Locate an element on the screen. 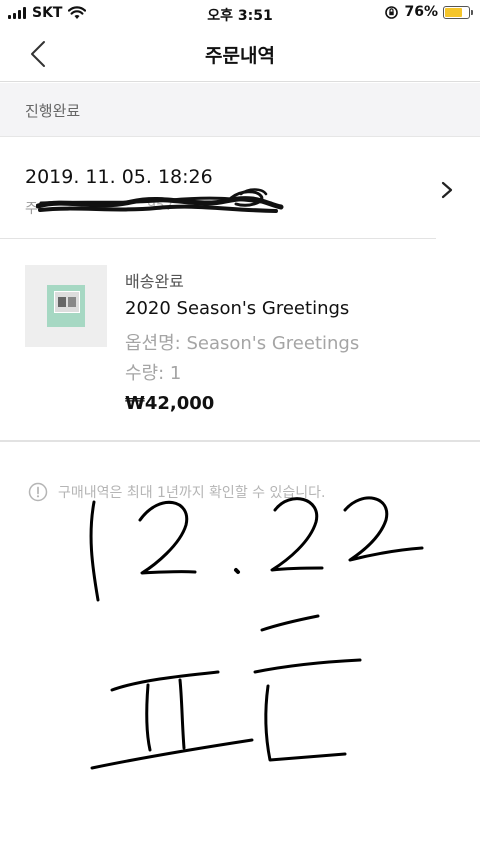  product-option: 옵션명: Season's Greetings is located at coordinates (242, 343).